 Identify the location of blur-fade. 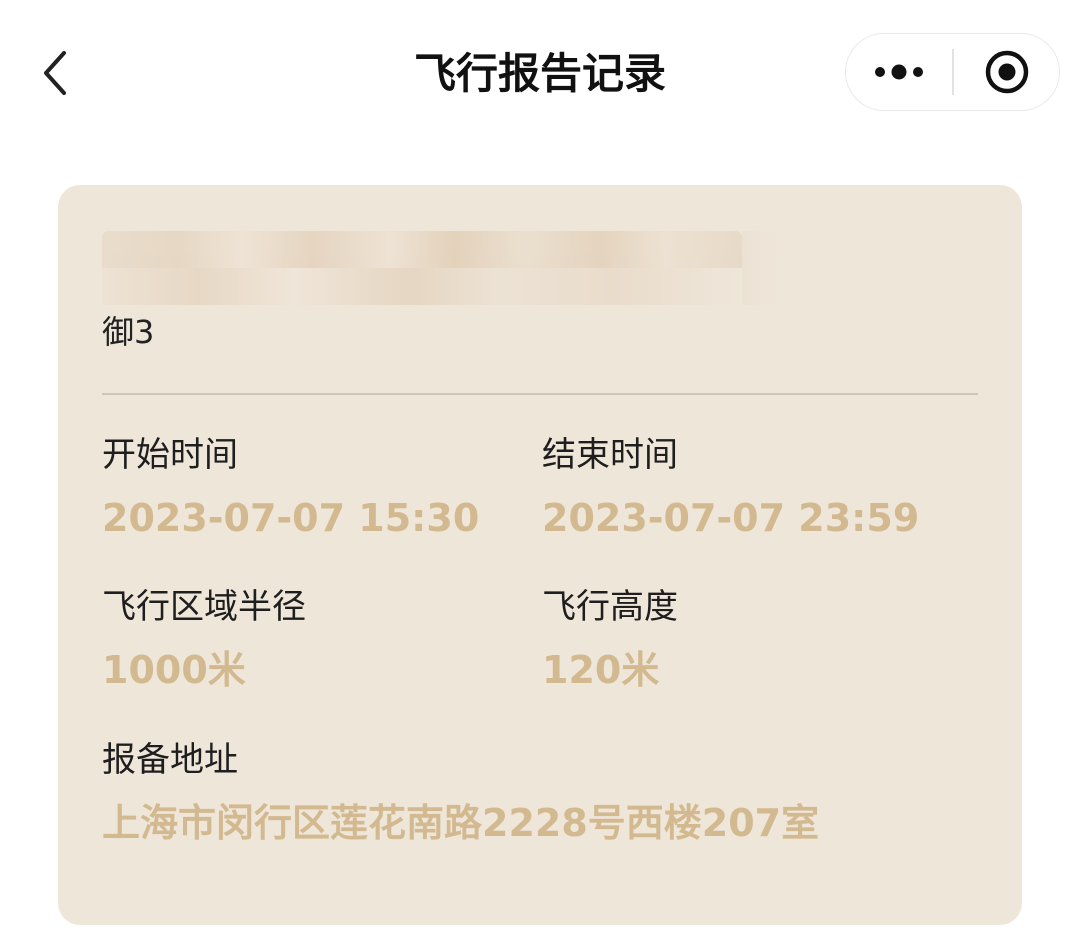
(762, 268).